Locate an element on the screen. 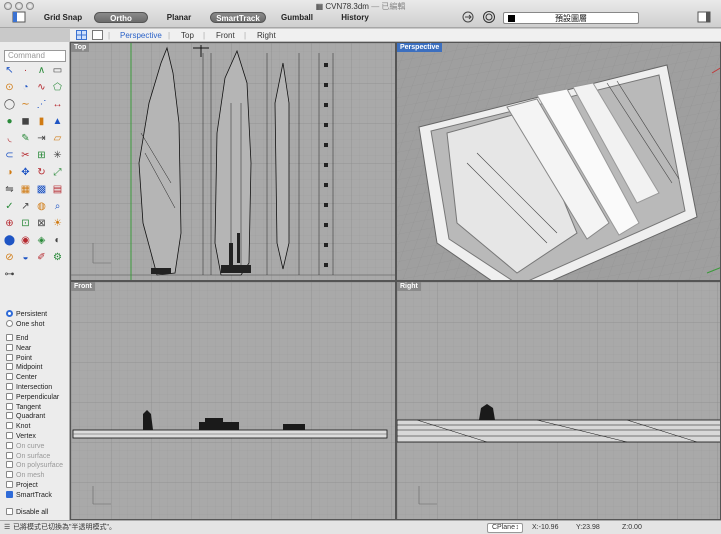 The height and width of the screenshot is (534, 721). viewport-label-right: Right is located at coordinates (409, 286).